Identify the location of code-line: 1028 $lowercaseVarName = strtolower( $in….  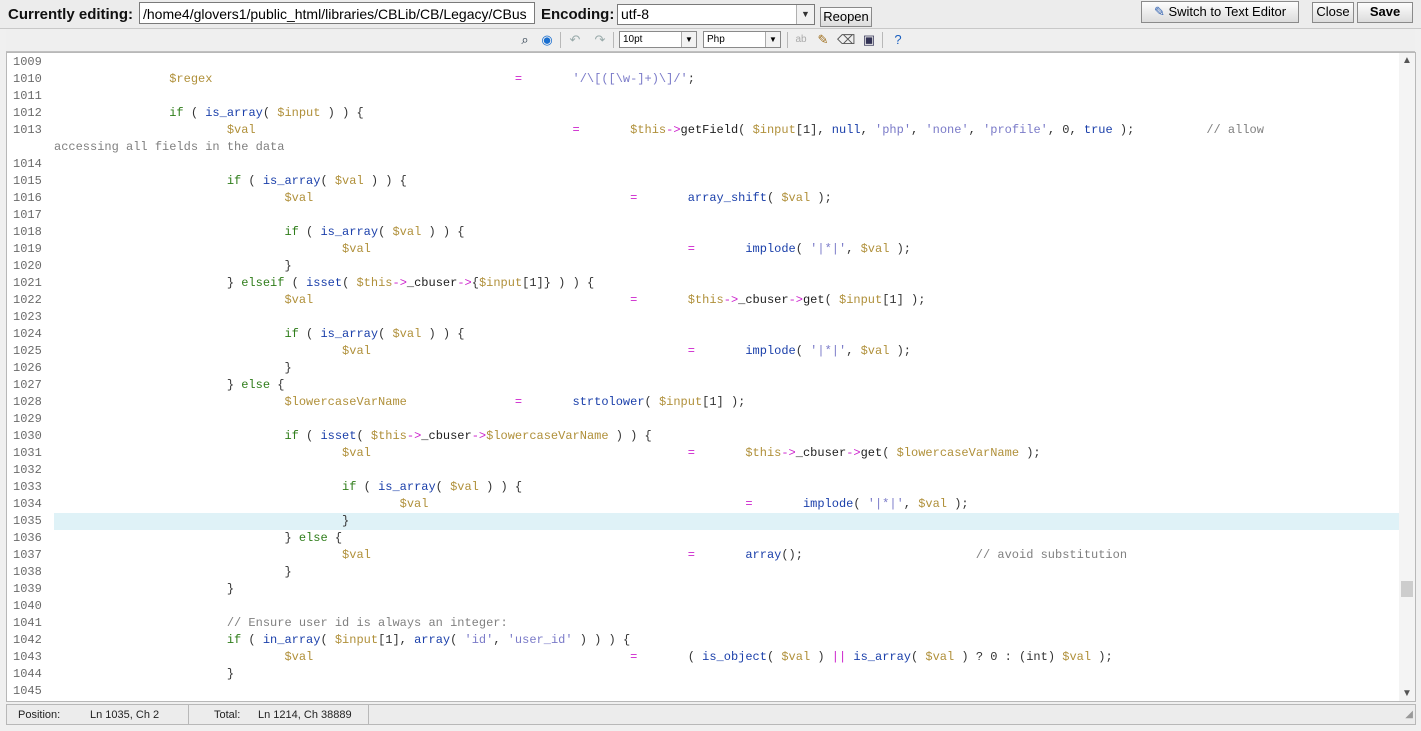
(703, 402).